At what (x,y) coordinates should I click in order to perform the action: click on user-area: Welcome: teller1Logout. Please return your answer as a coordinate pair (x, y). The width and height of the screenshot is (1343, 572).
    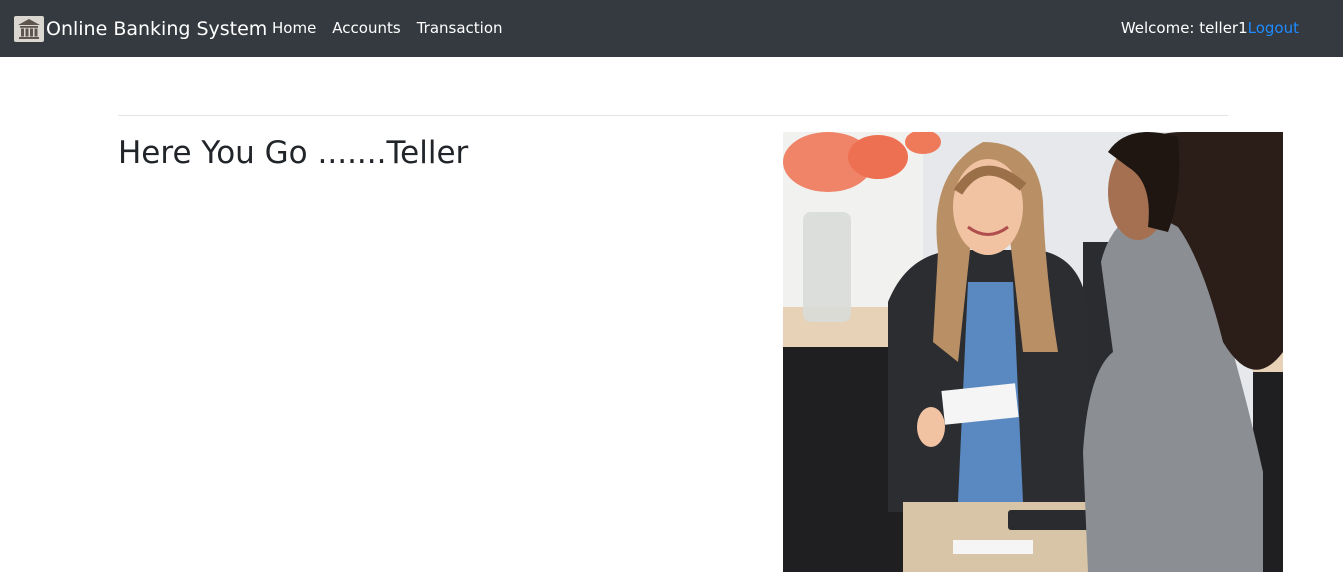
    Looking at the image, I should click on (1210, 28).